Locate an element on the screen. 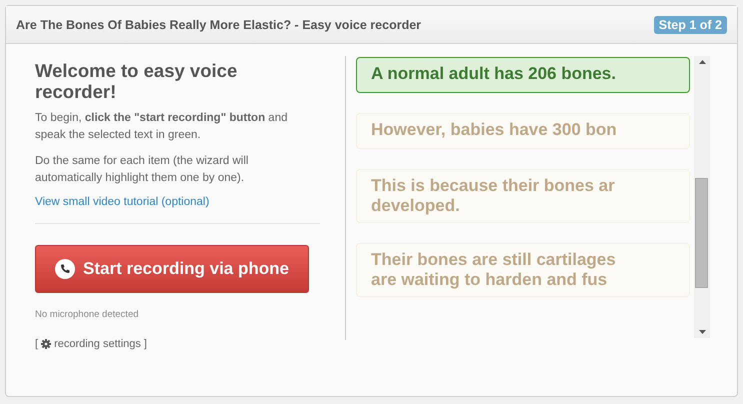 Image resolution: width=743 pixels, height=404 pixels. window-title: Are The Bones Of Babies Really More Elastic? - Easy voice recorder is located at coordinates (219, 25).